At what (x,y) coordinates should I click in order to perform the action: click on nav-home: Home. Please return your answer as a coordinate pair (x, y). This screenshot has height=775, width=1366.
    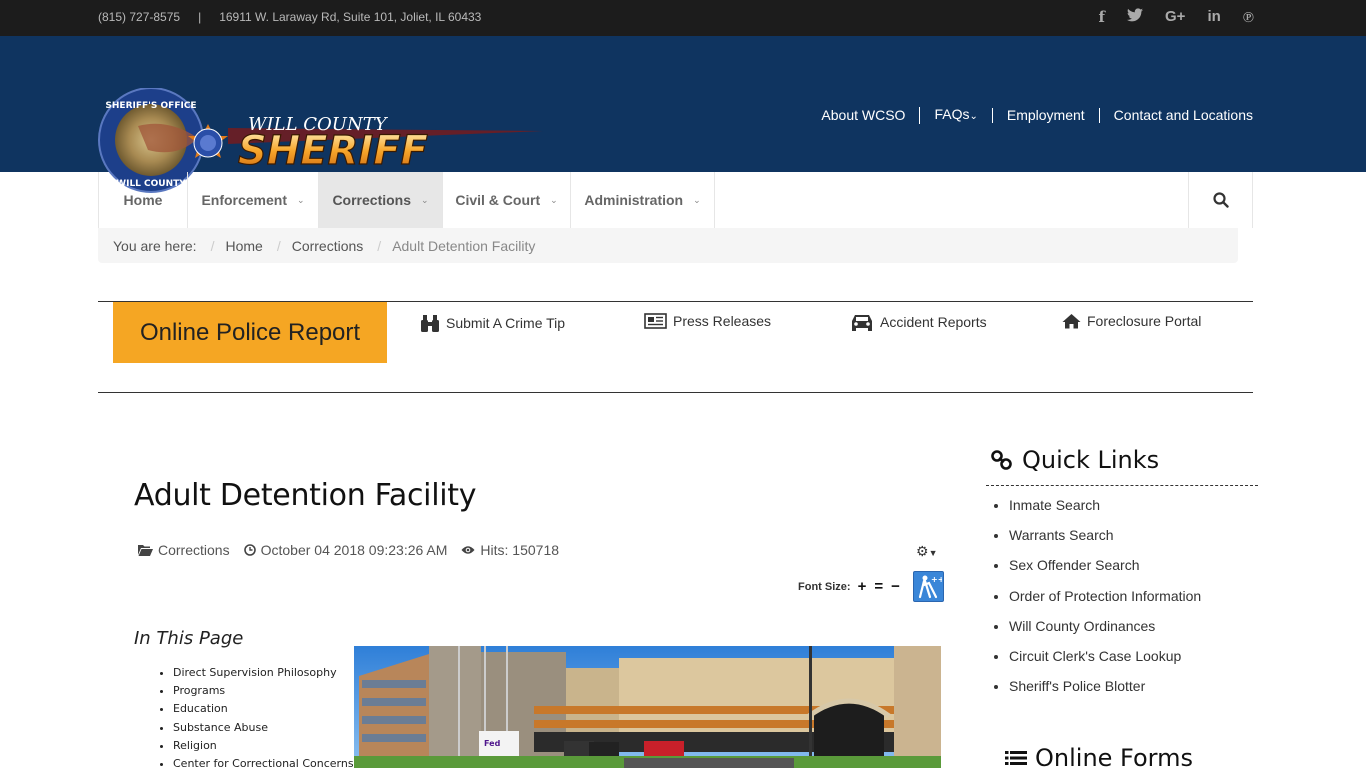
    Looking at the image, I should click on (143, 200).